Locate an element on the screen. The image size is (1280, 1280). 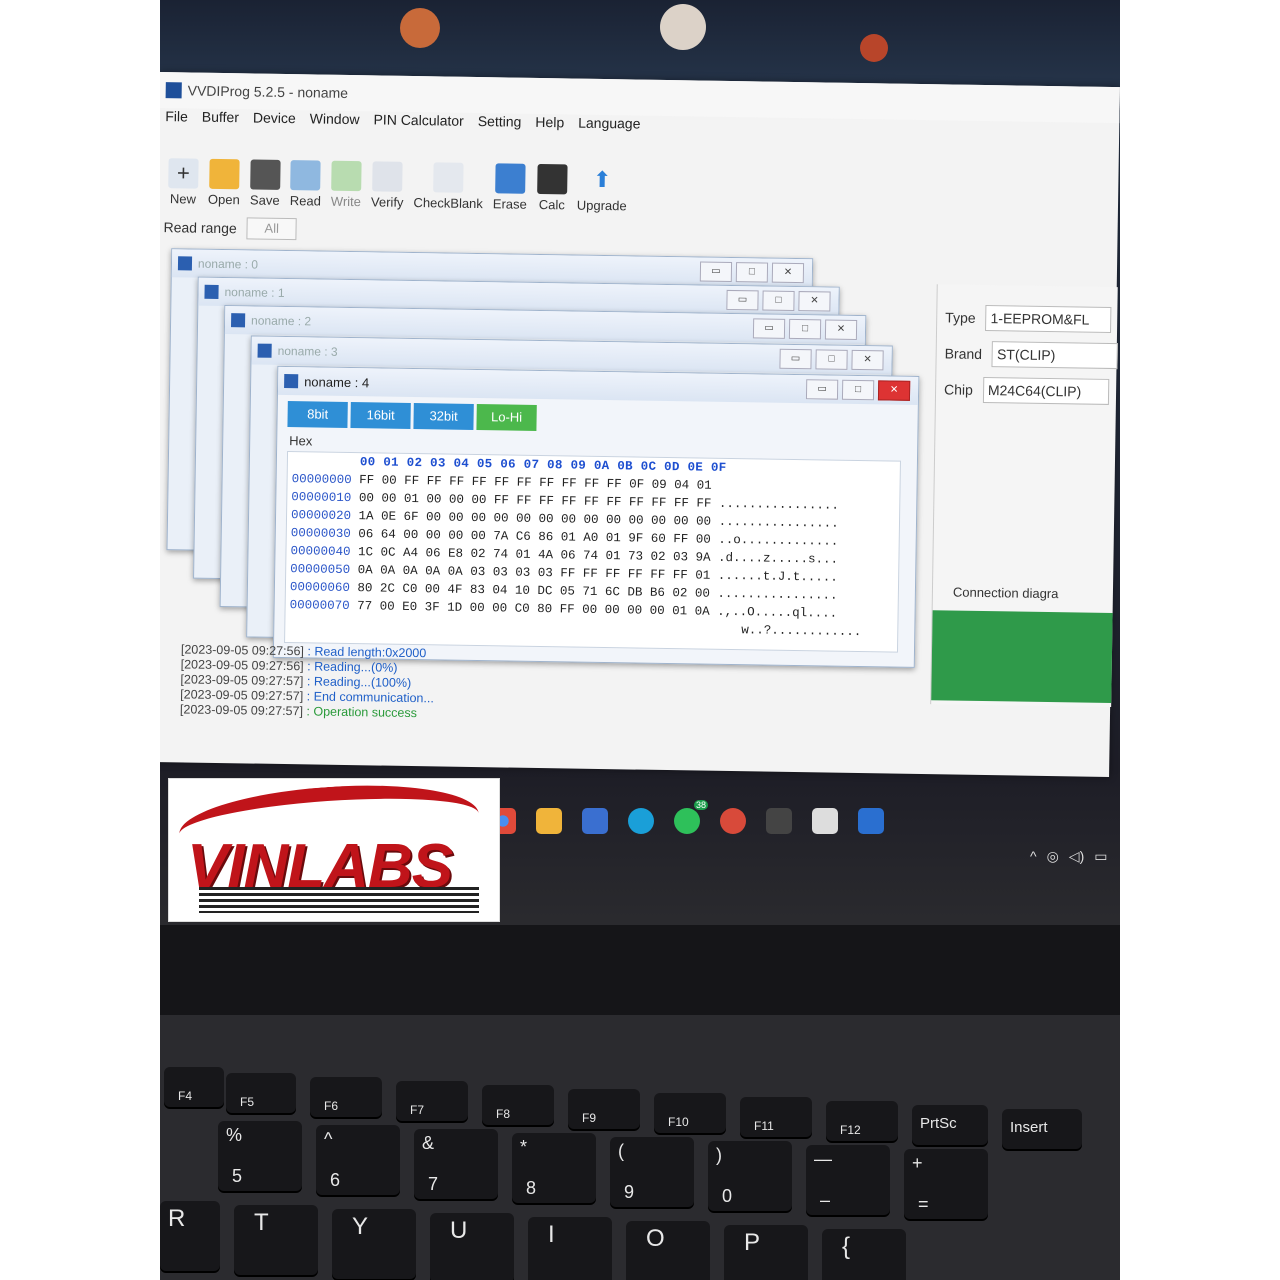
key-f12: F12 is located at coordinates (862, 1121).